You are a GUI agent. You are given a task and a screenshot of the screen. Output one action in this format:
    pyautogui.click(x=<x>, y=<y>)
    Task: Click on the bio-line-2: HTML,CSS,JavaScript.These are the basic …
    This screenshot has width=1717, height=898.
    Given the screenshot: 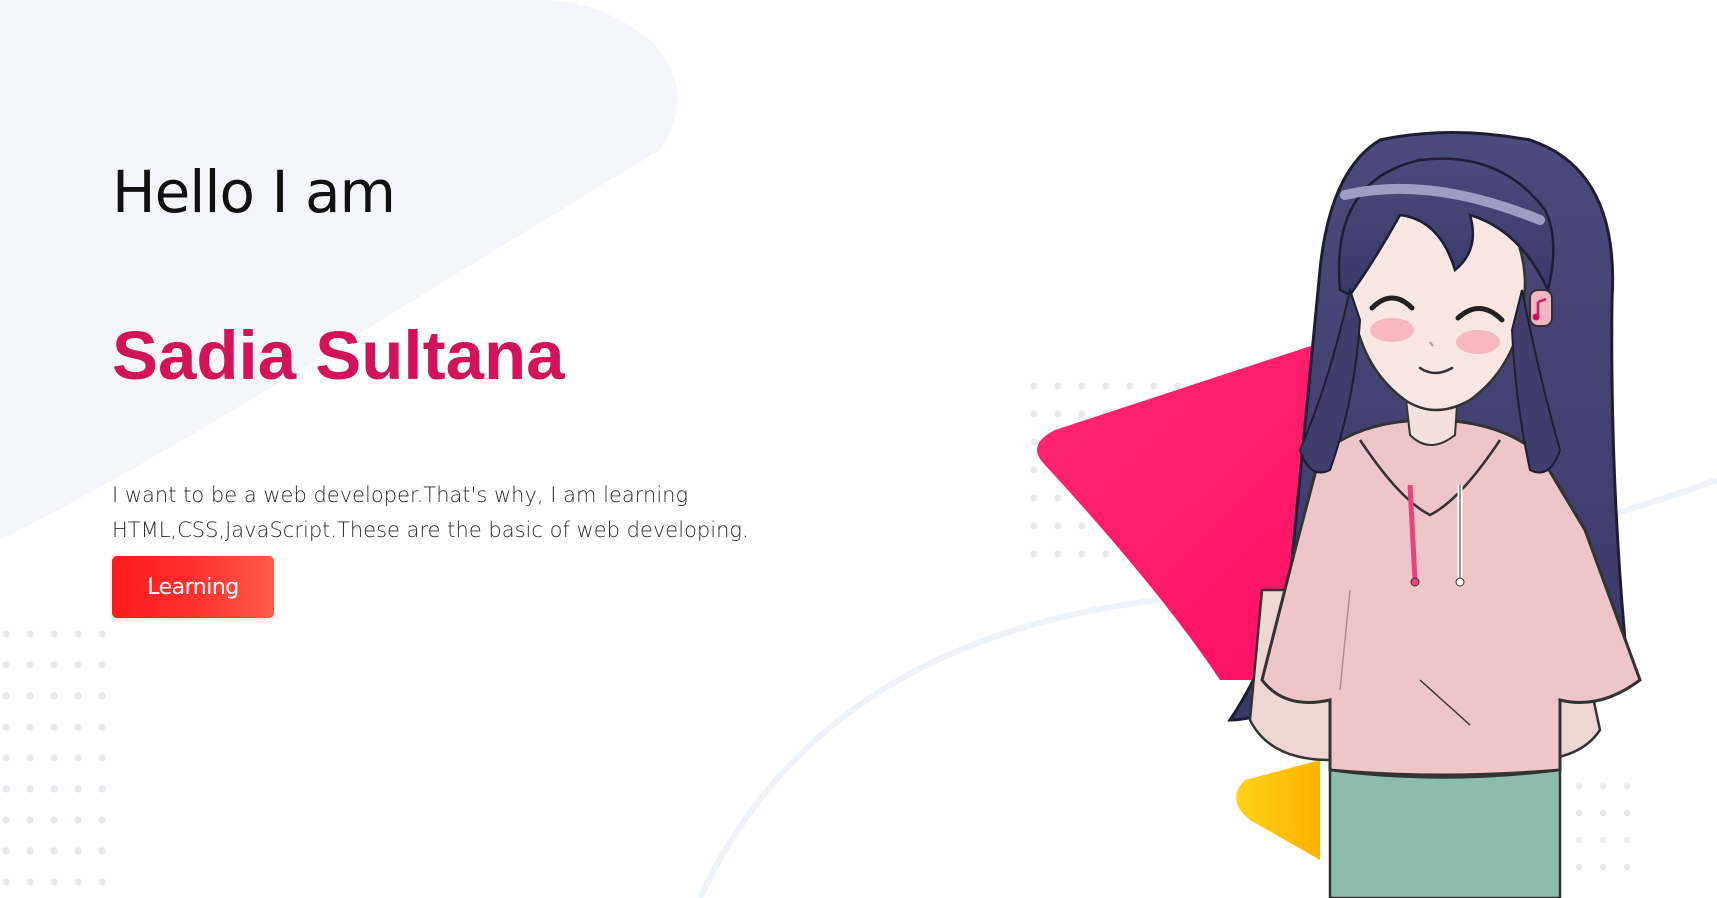 What is the action you would take?
    pyautogui.click(x=430, y=530)
    